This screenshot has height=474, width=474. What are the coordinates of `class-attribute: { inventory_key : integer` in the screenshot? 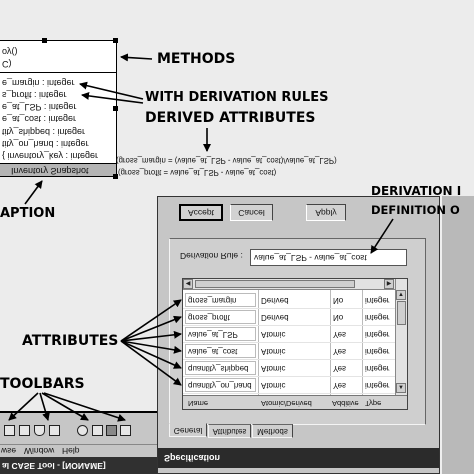 It's located at (50, 156).